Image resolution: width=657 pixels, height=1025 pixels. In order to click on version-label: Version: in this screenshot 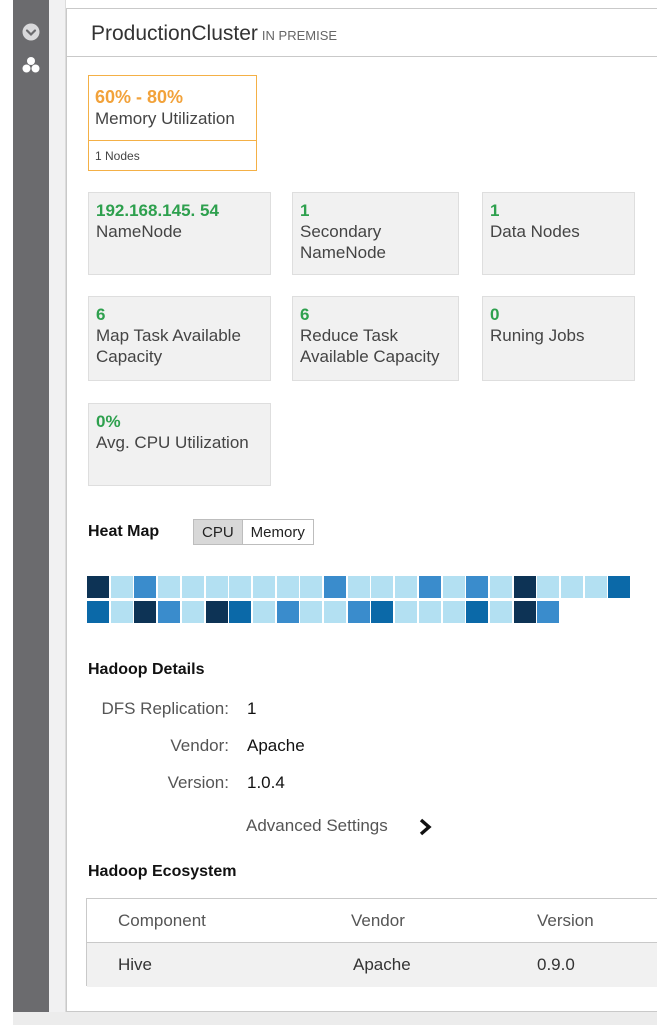, I will do `click(198, 782)`.